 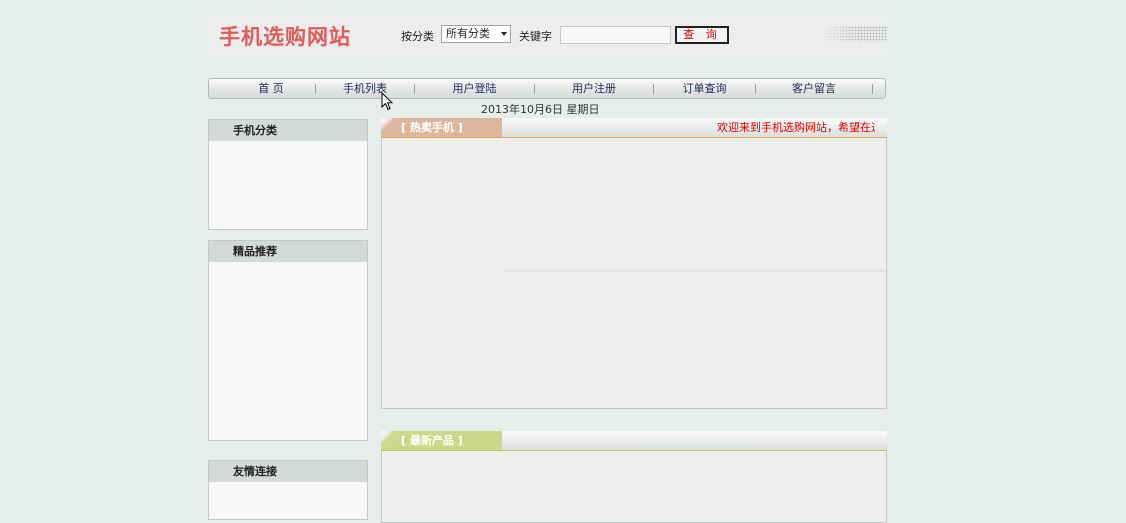 What do you see at coordinates (417, 36) in the screenshot?
I see `category-label: 按分类` at bounding box center [417, 36].